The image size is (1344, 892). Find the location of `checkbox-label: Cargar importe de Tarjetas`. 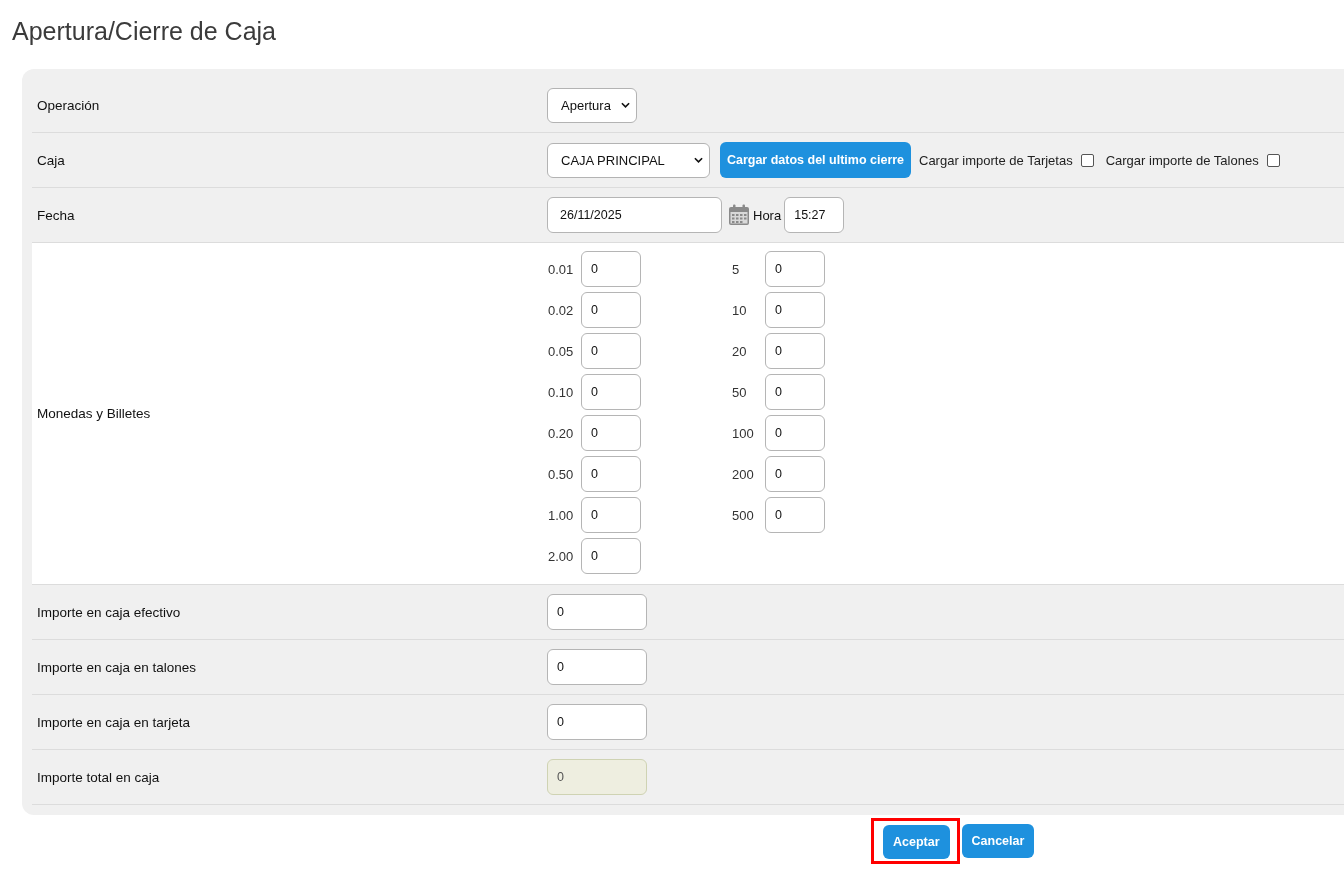

checkbox-label: Cargar importe de Tarjetas is located at coordinates (996, 160).